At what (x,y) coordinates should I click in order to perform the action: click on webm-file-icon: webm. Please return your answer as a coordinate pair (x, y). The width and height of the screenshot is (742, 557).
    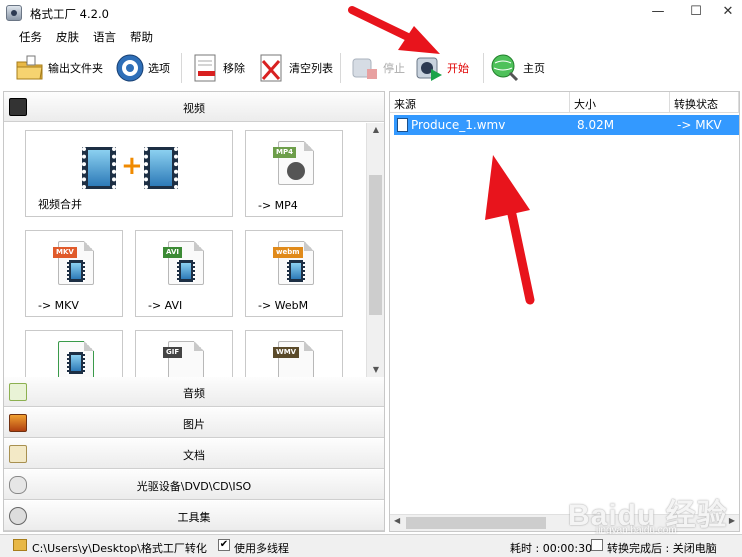
    Looking at the image, I should click on (293, 263).